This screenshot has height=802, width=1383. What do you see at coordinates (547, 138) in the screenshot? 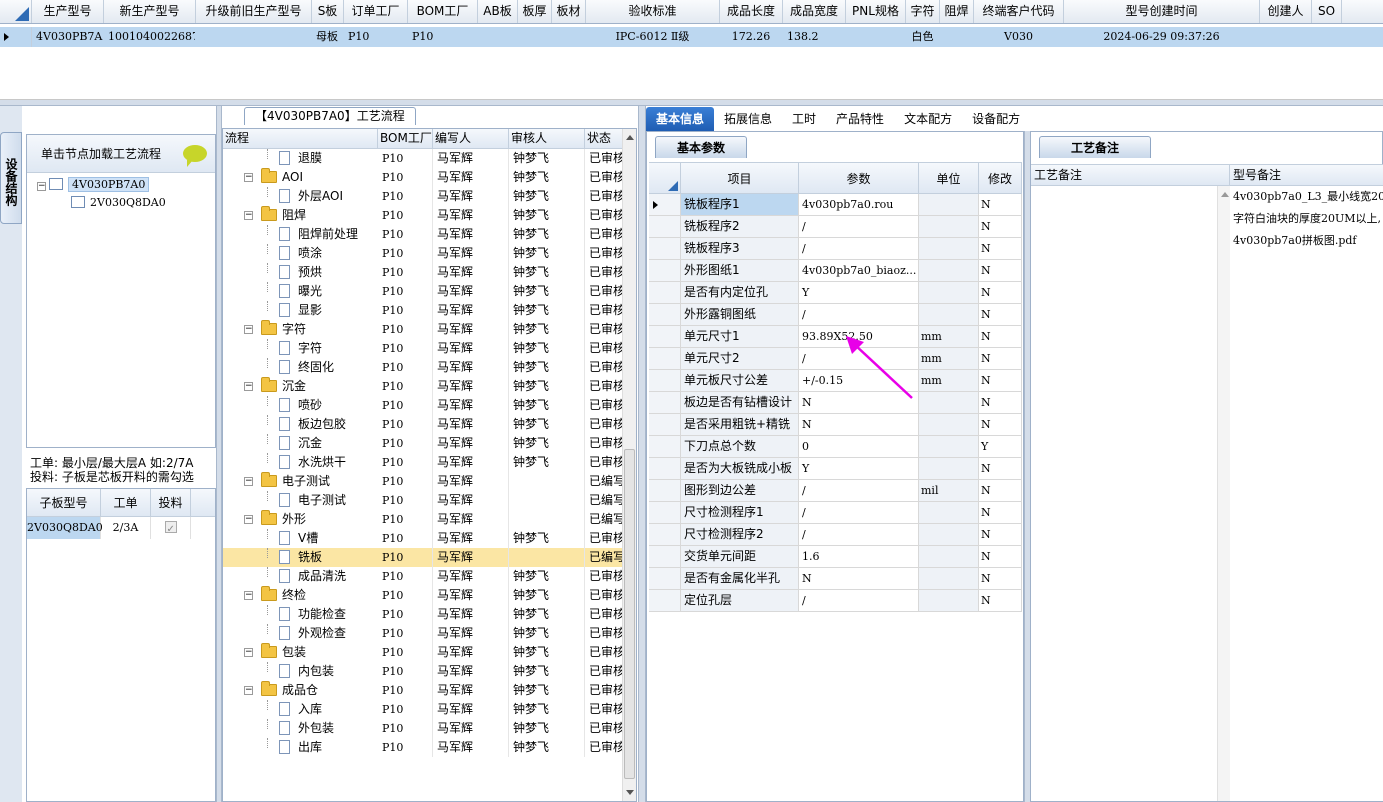
I see `col-header: 审核人` at bounding box center [547, 138].